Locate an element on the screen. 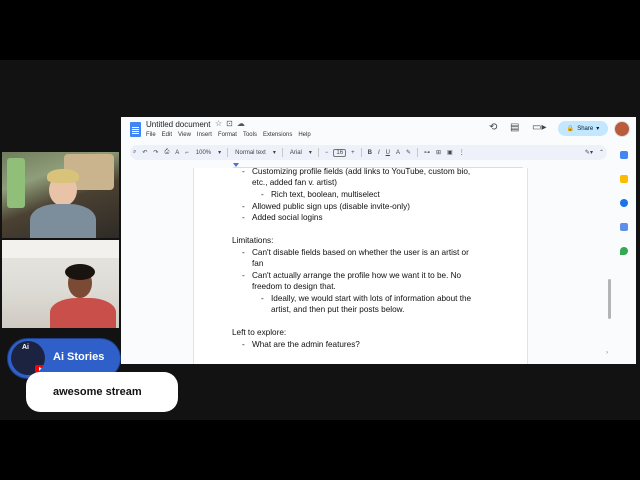 The height and width of the screenshot is (480, 640). redo-icon: ↷ is located at coordinates (155, 152).